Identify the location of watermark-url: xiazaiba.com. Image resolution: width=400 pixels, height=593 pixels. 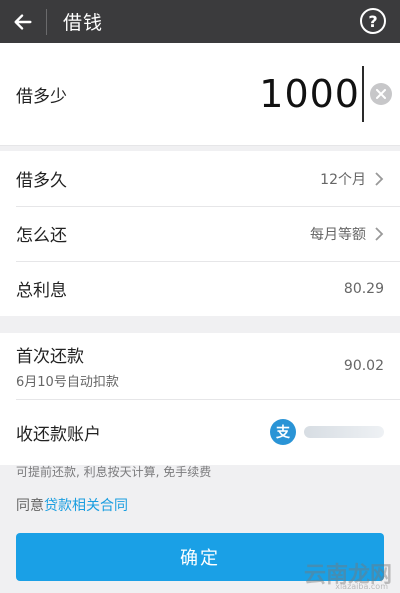
(361, 586).